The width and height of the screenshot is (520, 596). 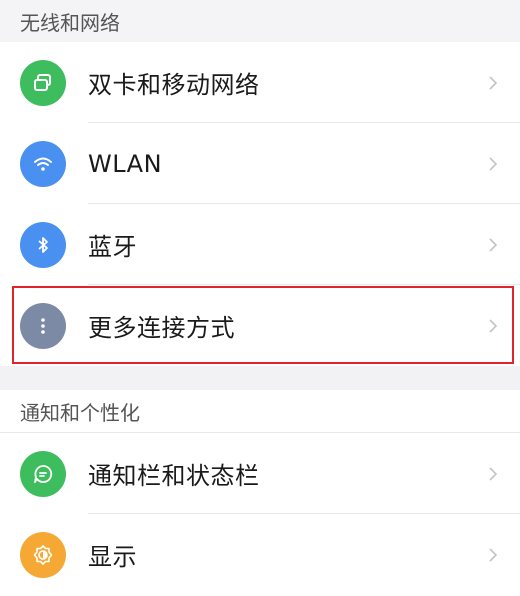 What do you see at coordinates (260, 244) in the screenshot?
I see `settings-item-bluetooth: 蓝牙` at bounding box center [260, 244].